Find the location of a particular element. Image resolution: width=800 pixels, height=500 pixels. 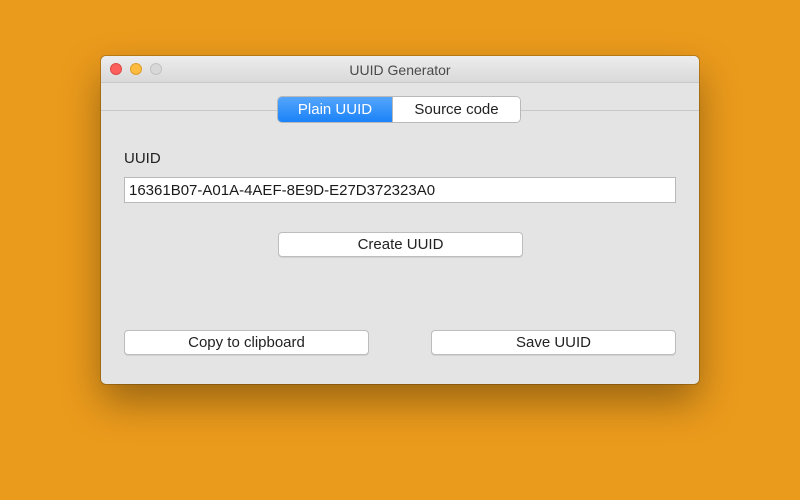

uuid-label: UUID is located at coordinates (142, 158).